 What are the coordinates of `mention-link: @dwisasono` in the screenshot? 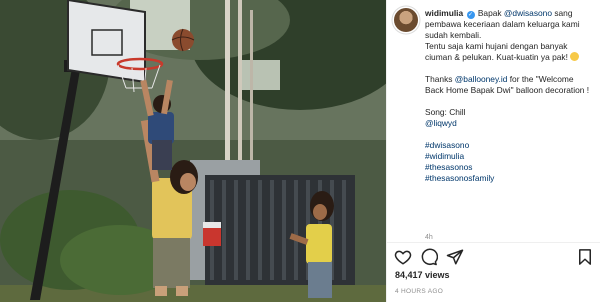 It's located at (528, 13).